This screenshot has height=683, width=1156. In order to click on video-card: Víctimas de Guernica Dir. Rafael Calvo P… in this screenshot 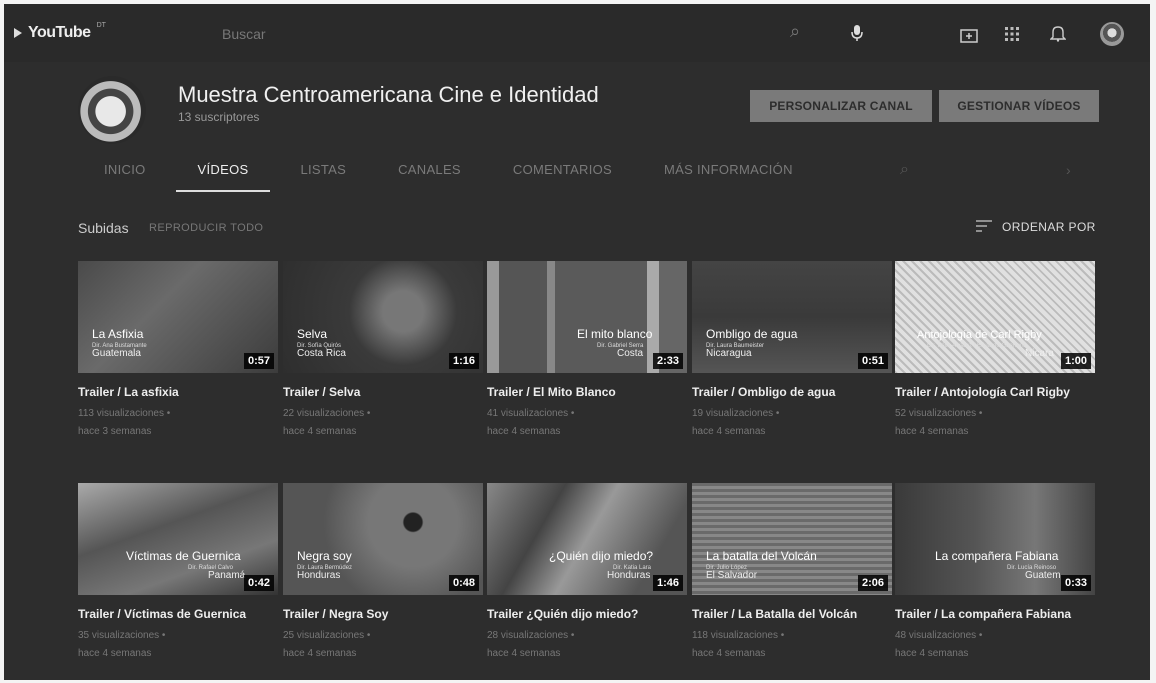, I will do `click(178, 573)`.